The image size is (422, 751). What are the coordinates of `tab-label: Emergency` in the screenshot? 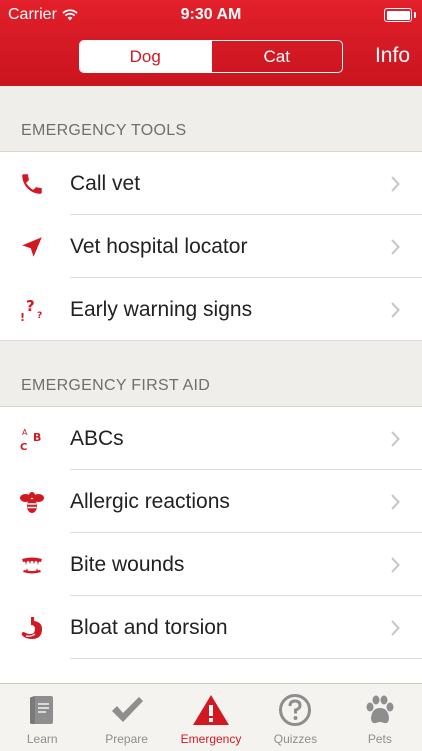 It's located at (211, 739).